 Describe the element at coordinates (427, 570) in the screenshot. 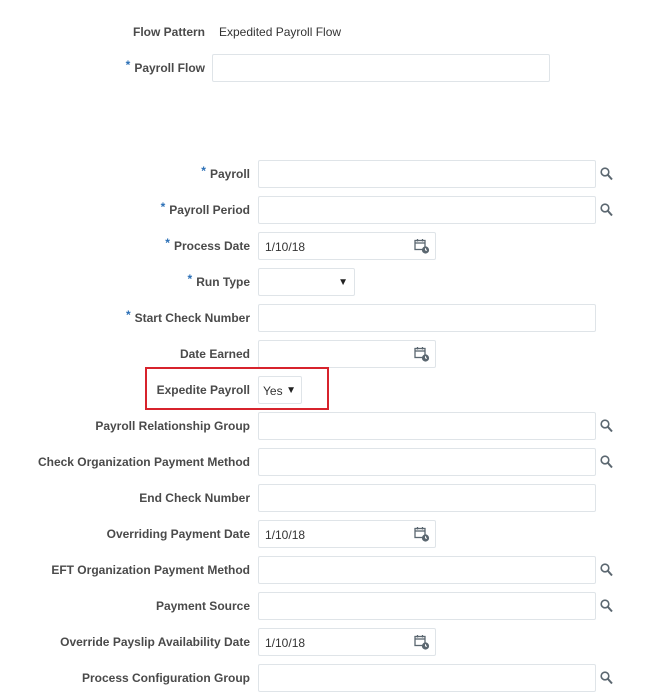

I see `eft-org-payment-method-input` at that location.